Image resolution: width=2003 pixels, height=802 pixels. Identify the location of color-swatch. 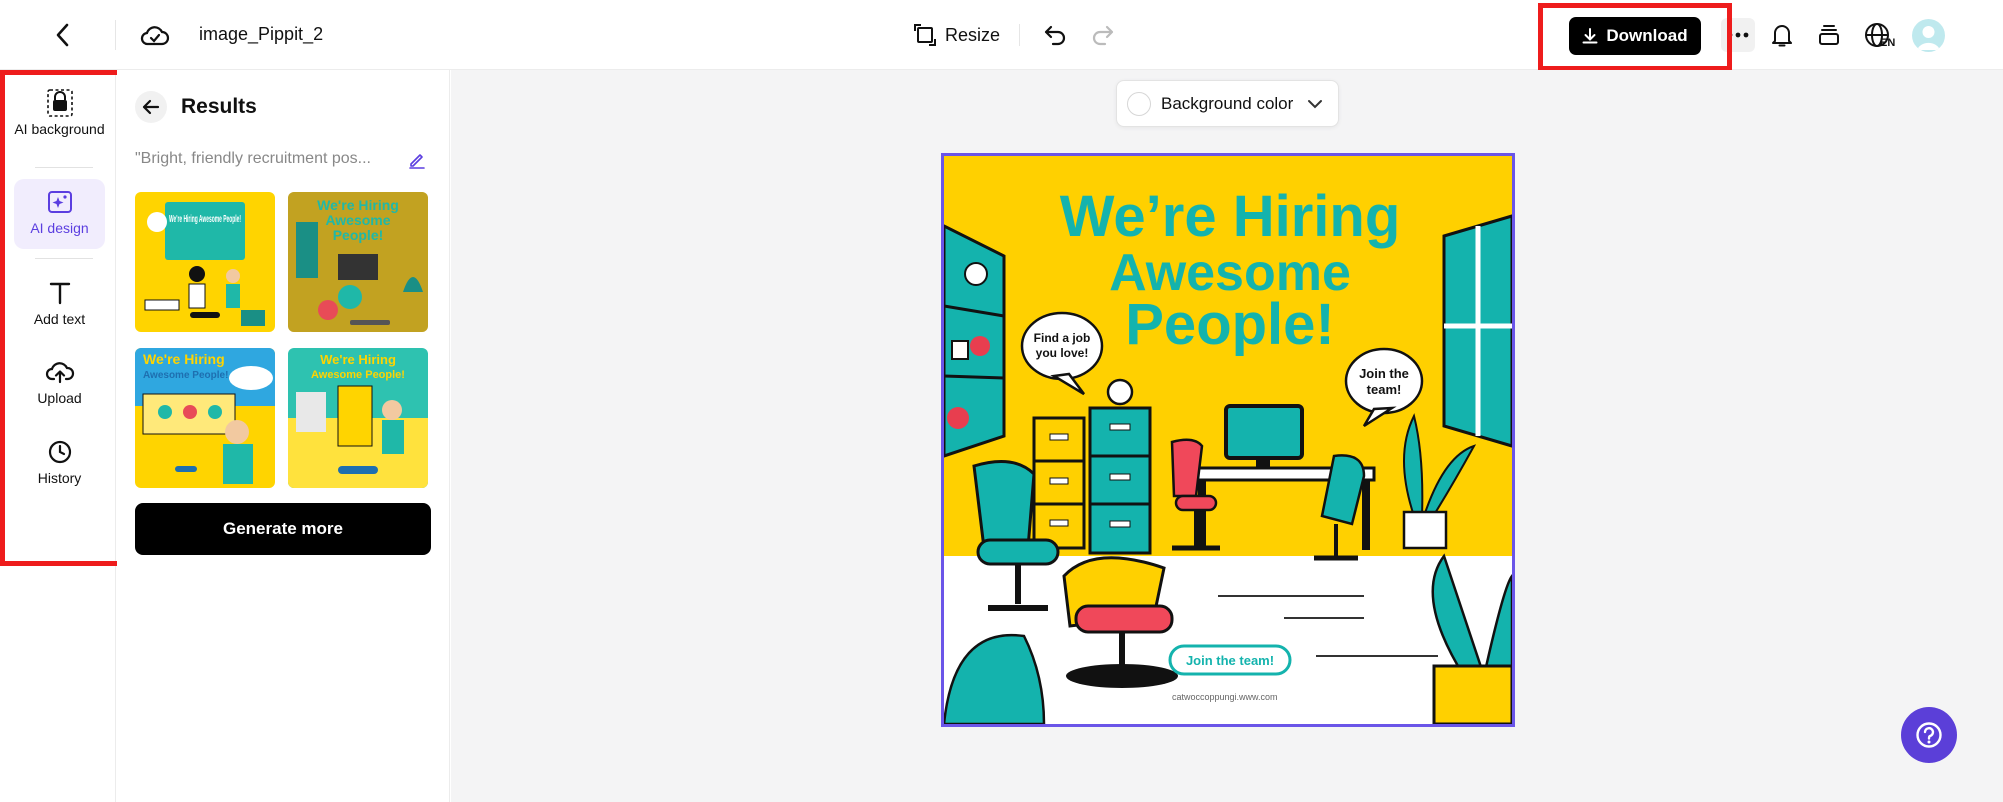
(1139, 103).